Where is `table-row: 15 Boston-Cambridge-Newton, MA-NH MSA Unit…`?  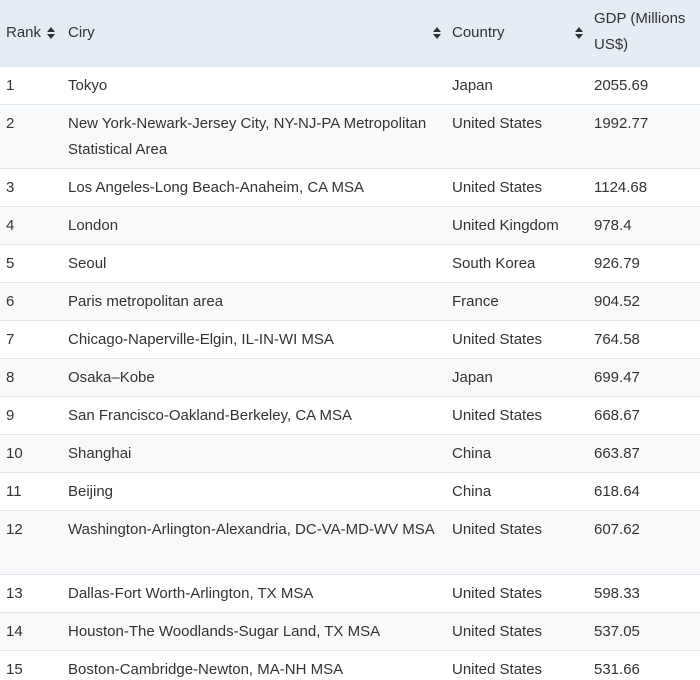
table-row: 15 Boston-Cambridge-Newton, MA-NH MSA Unit… is located at coordinates (350, 665).